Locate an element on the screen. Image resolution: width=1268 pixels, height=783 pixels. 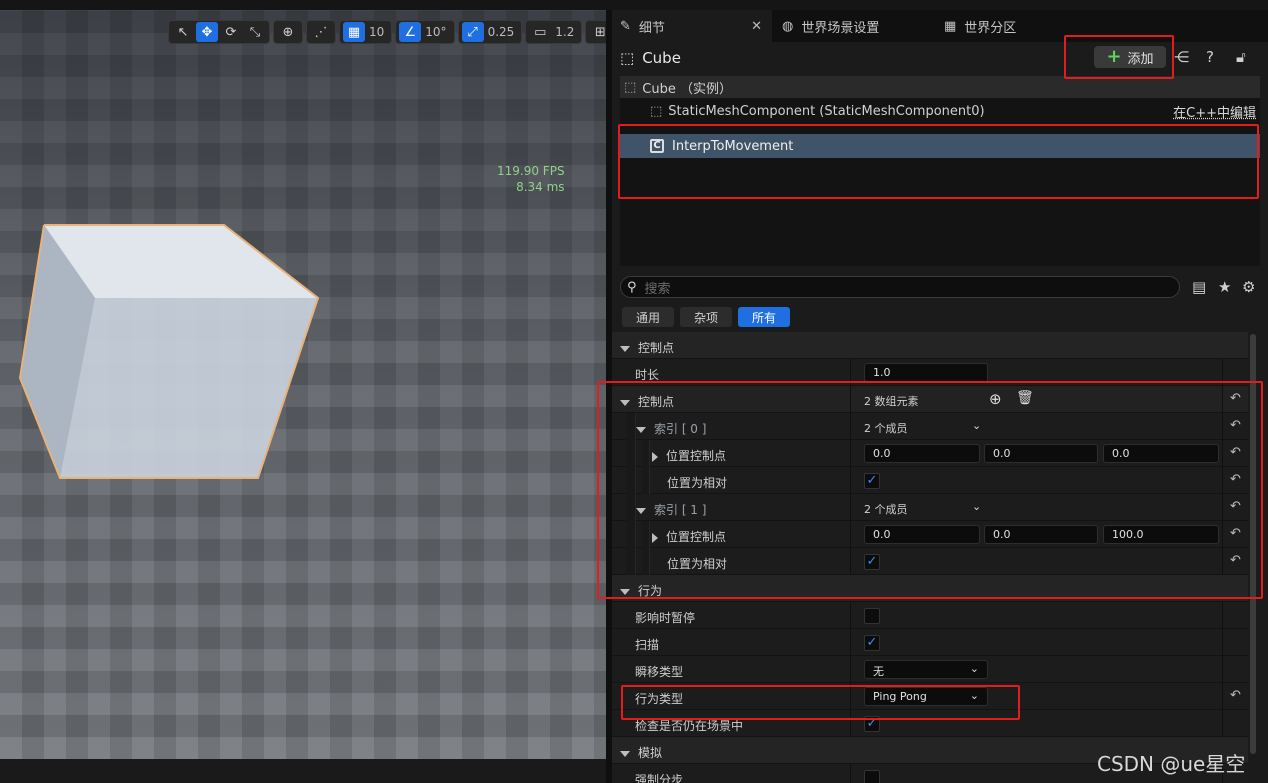
control-points-label: 控制点 is located at coordinates (656, 402).